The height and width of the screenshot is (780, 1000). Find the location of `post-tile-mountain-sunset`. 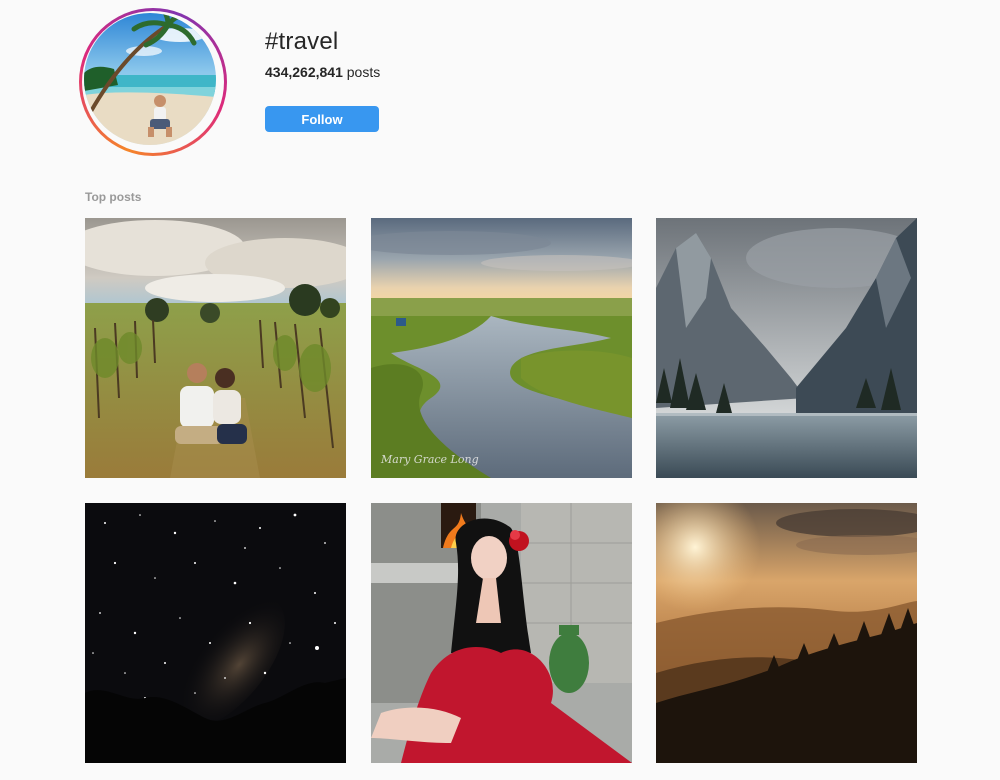

post-tile-mountain-sunset is located at coordinates (786, 633).